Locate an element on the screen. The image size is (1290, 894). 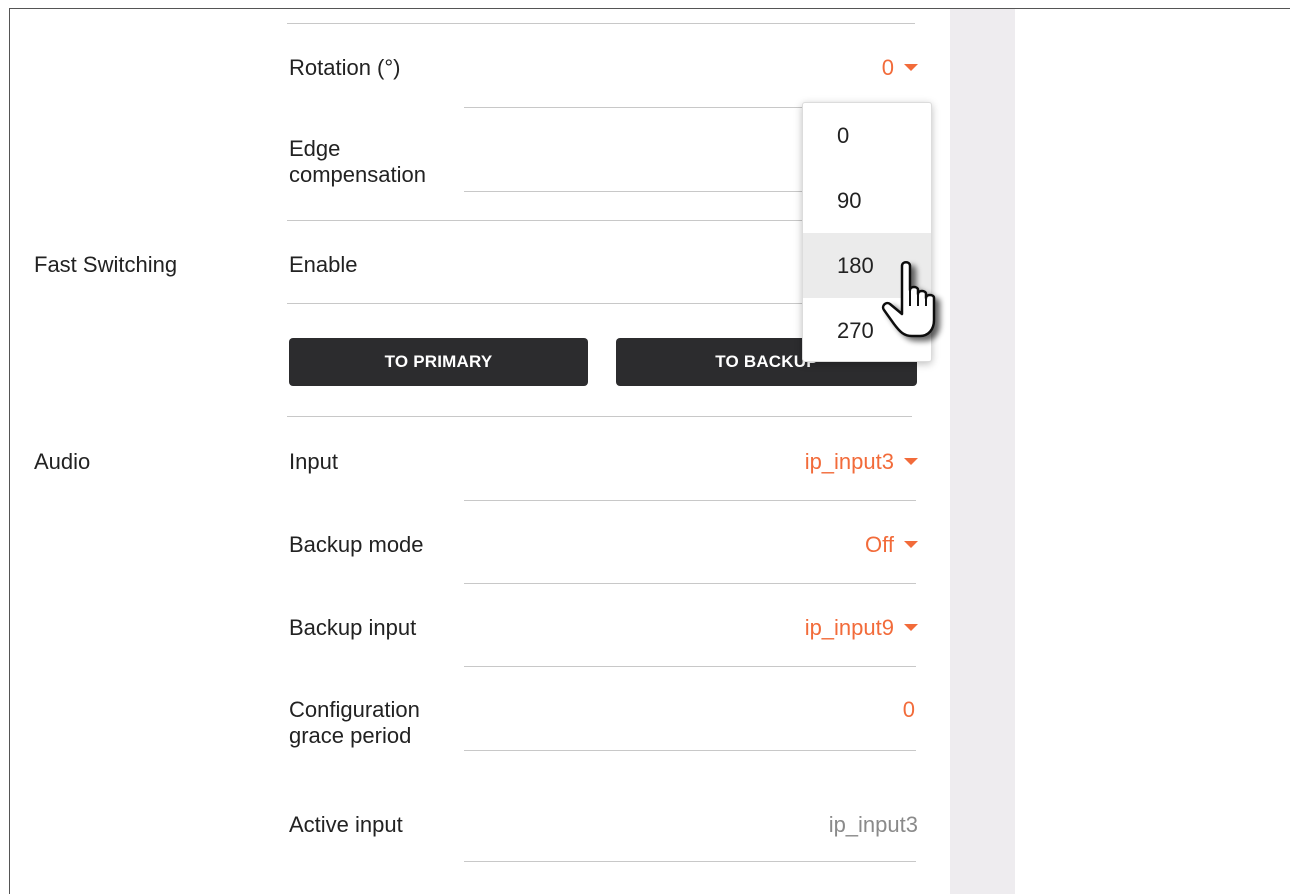
backup-mode-select: Off is located at coordinates (809, 545).